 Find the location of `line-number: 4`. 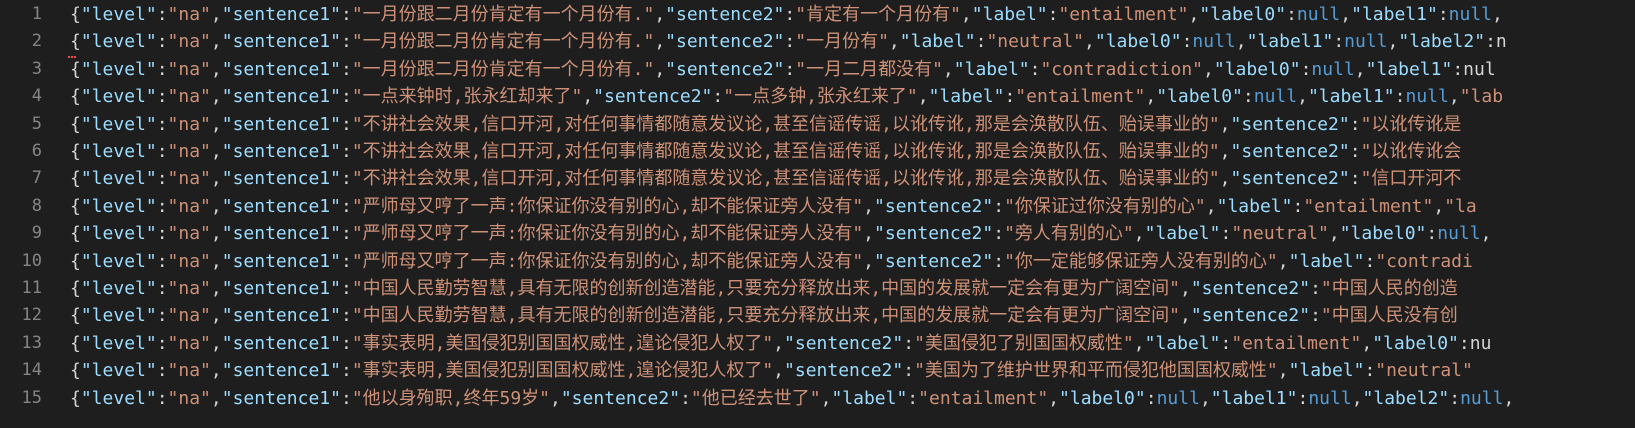

line-number: 4 is located at coordinates (36, 96).